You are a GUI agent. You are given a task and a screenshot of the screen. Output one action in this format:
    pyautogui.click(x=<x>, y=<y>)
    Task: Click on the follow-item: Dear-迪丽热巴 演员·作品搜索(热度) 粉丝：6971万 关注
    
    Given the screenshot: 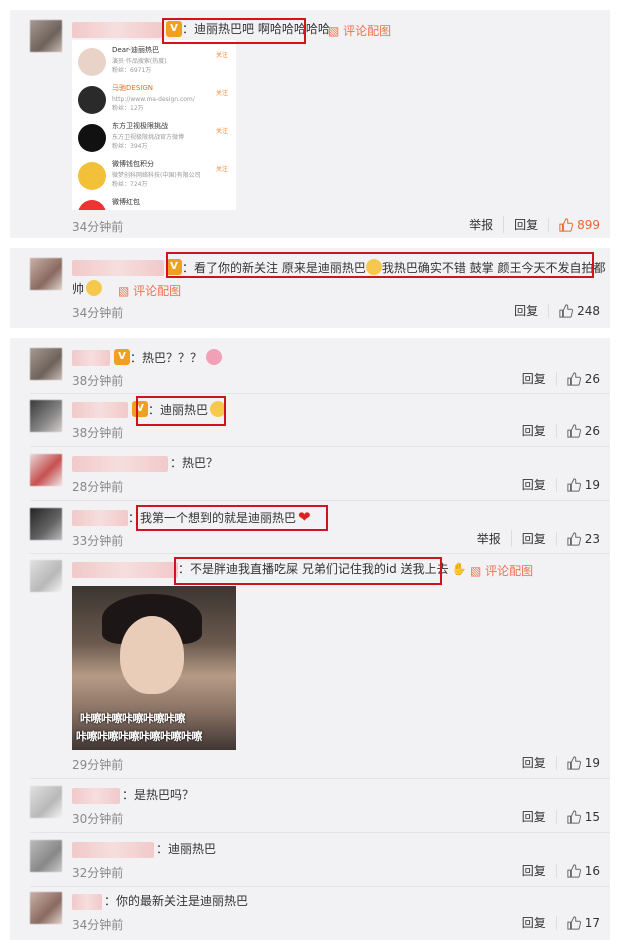 What is the action you would take?
    pyautogui.click(x=154, y=65)
    